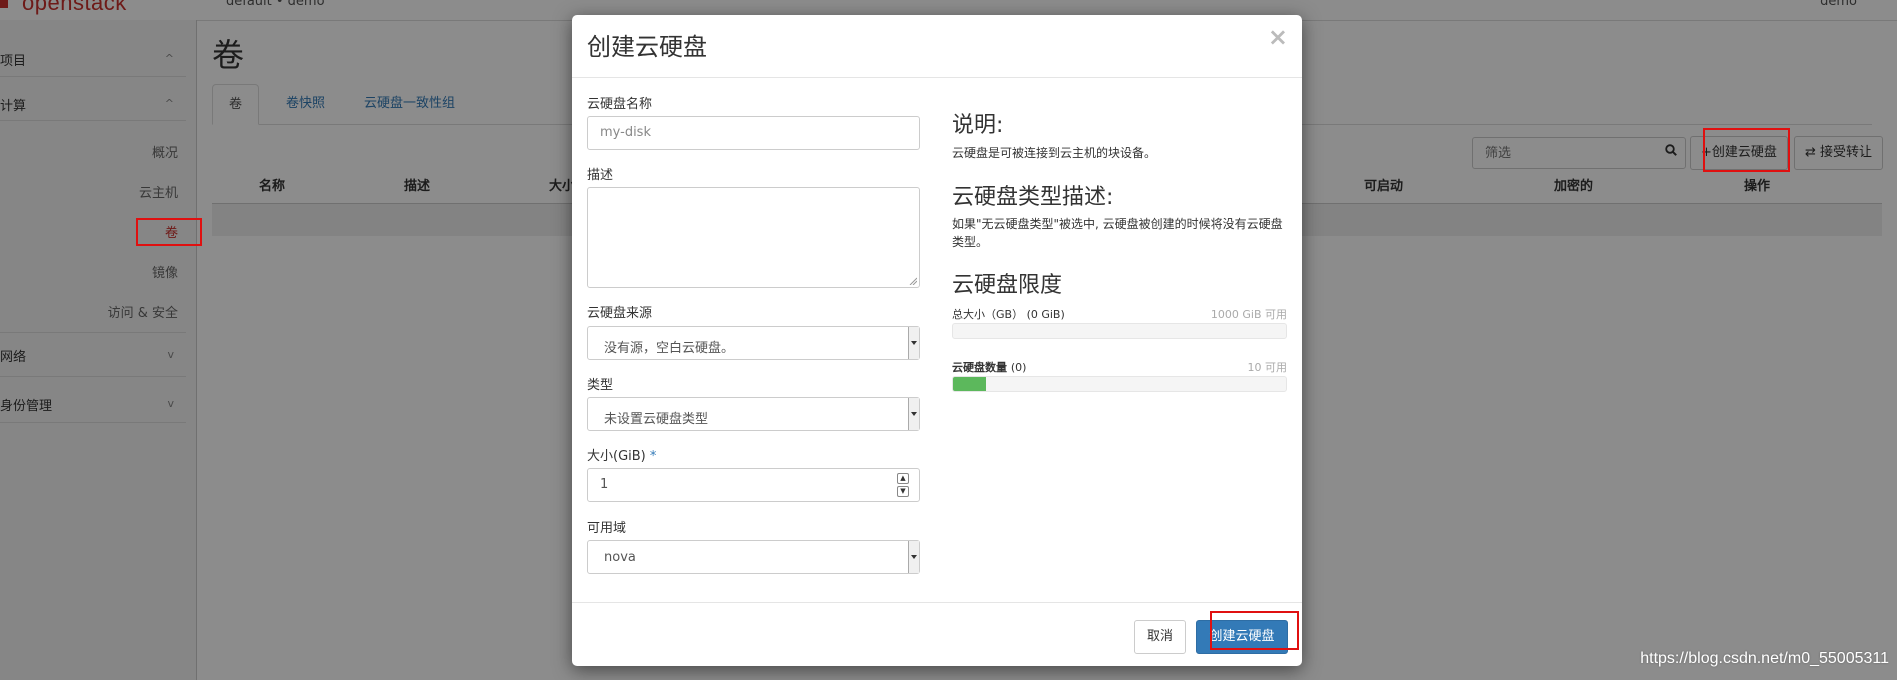 The width and height of the screenshot is (1897, 680). I want to click on volume-type-label: 类型, so click(600, 385).